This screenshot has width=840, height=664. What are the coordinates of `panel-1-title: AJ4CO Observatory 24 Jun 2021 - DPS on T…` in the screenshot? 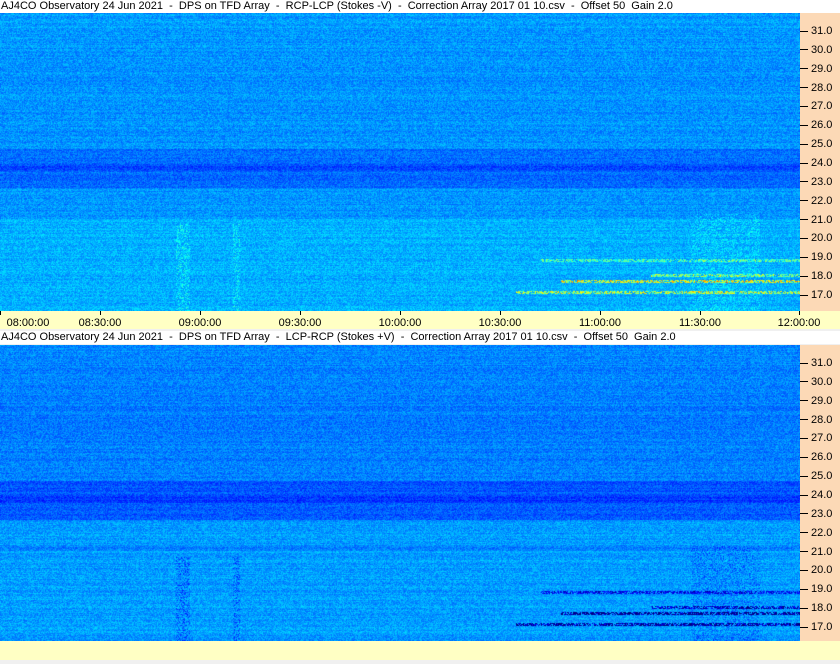 It's located at (420, 6).